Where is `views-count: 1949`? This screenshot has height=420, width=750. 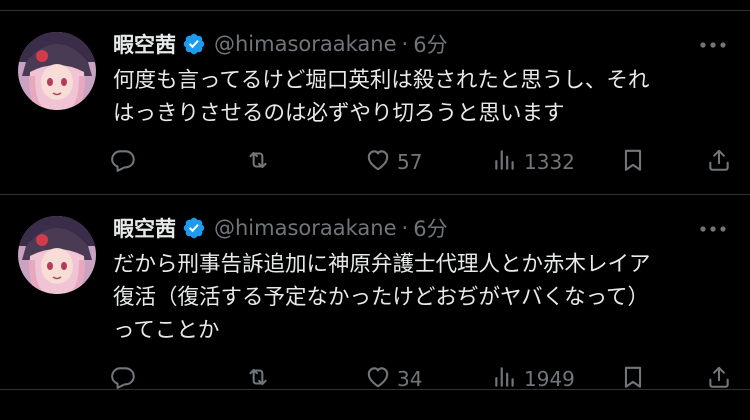 views-count: 1949 is located at coordinates (549, 379).